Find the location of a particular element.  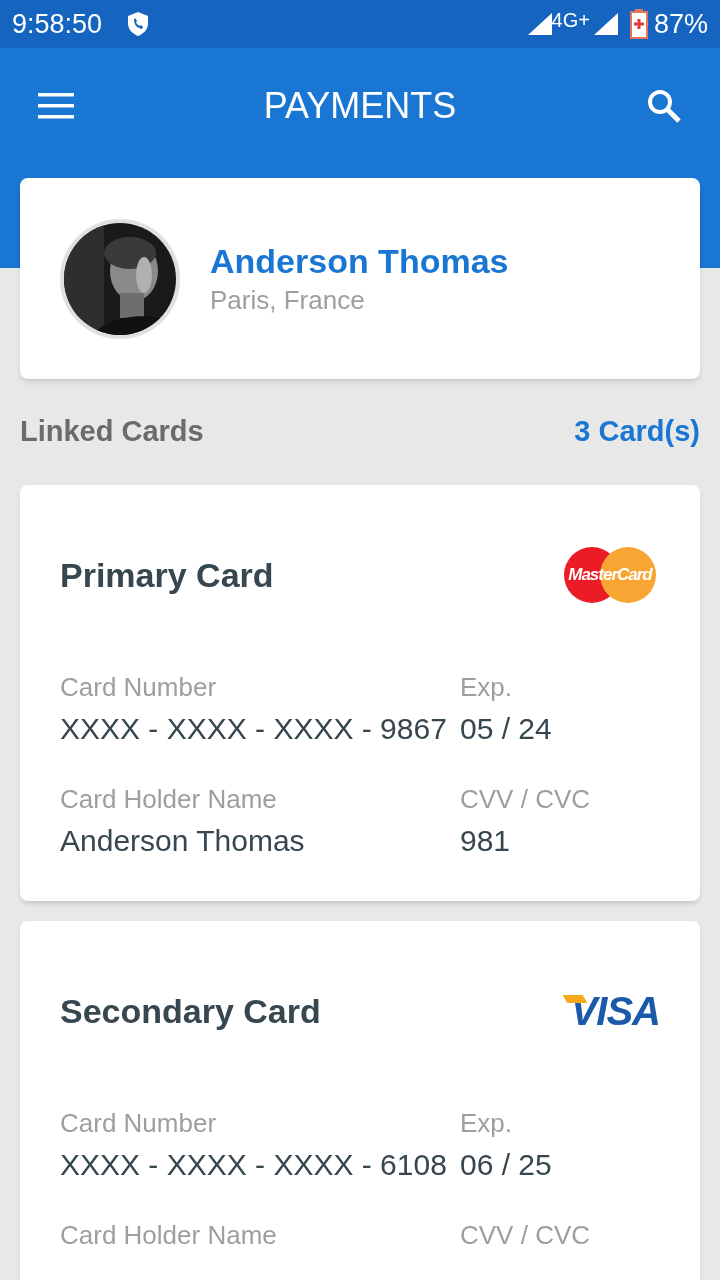

battery-icon is located at coordinates (638, 24).